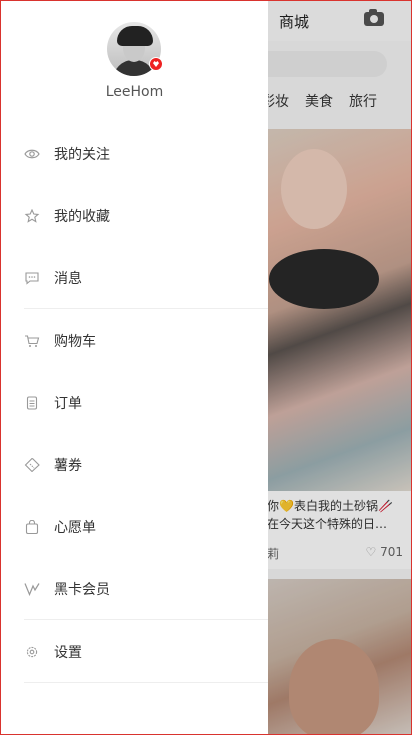 This screenshot has width=412, height=735. I want to click on menu-item-label: 薯券, so click(68, 466).